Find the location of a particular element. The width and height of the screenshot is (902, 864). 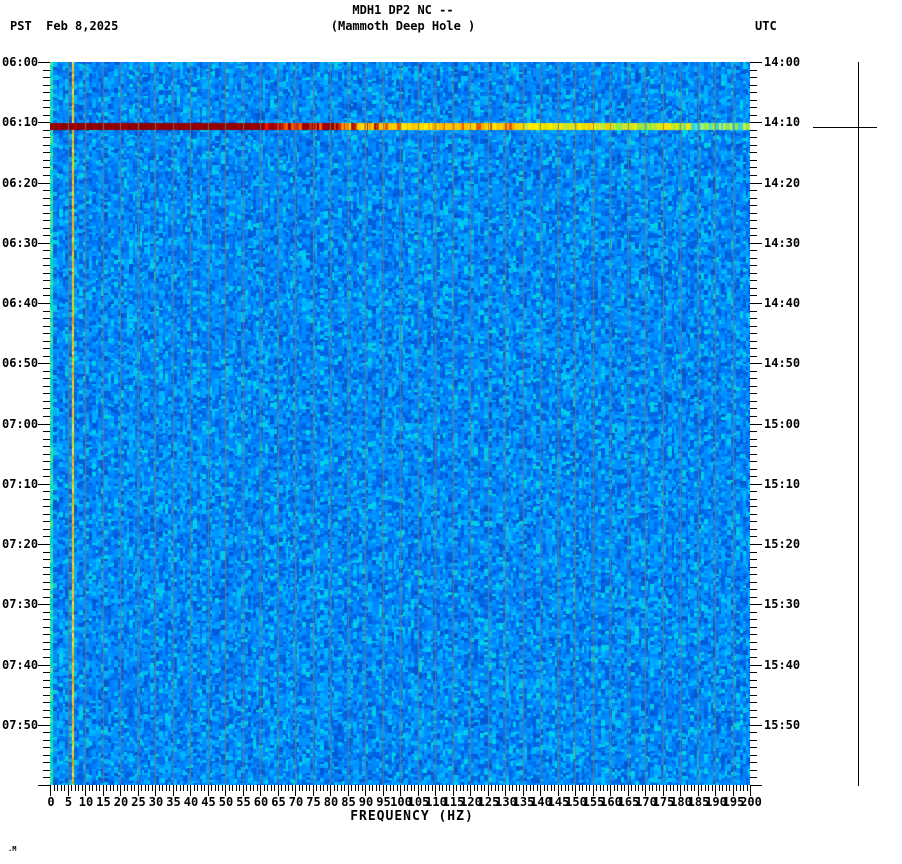

freq-label: 15 is located at coordinates (103, 802).